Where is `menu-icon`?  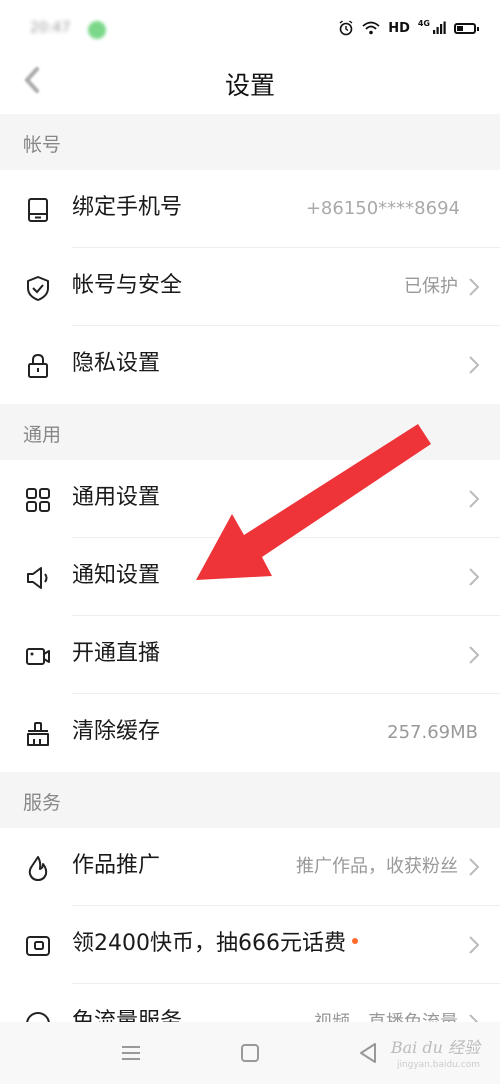 menu-icon is located at coordinates (131, 1053).